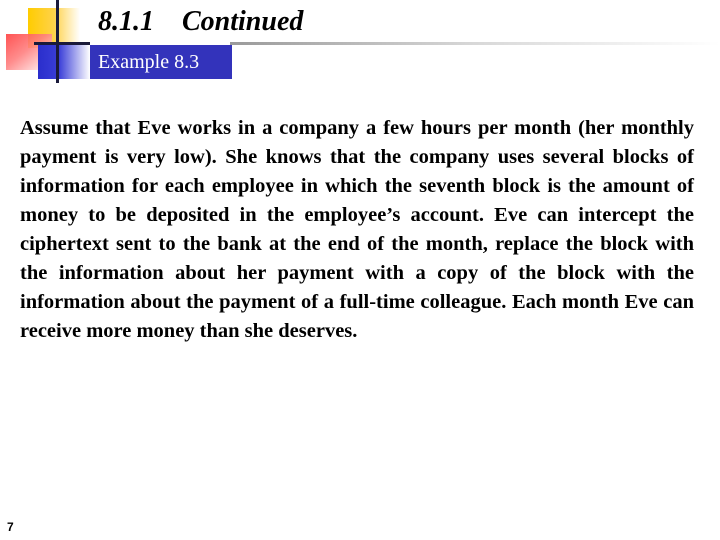  Describe the element at coordinates (161, 62) in the screenshot. I see `example-label: Example 8.3` at that location.